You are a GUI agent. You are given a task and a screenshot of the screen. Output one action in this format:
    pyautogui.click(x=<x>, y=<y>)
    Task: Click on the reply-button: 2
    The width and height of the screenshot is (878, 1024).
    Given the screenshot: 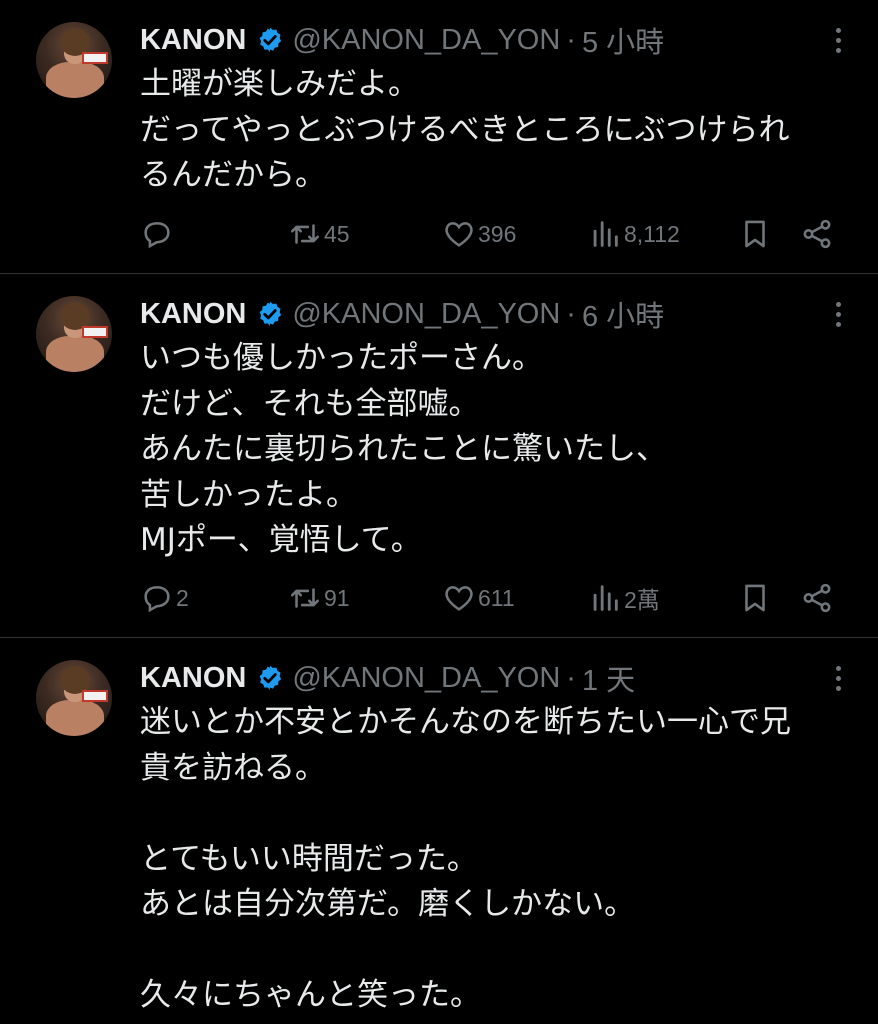 What is the action you would take?
    pyautogui.click(x=164, y=598)
    